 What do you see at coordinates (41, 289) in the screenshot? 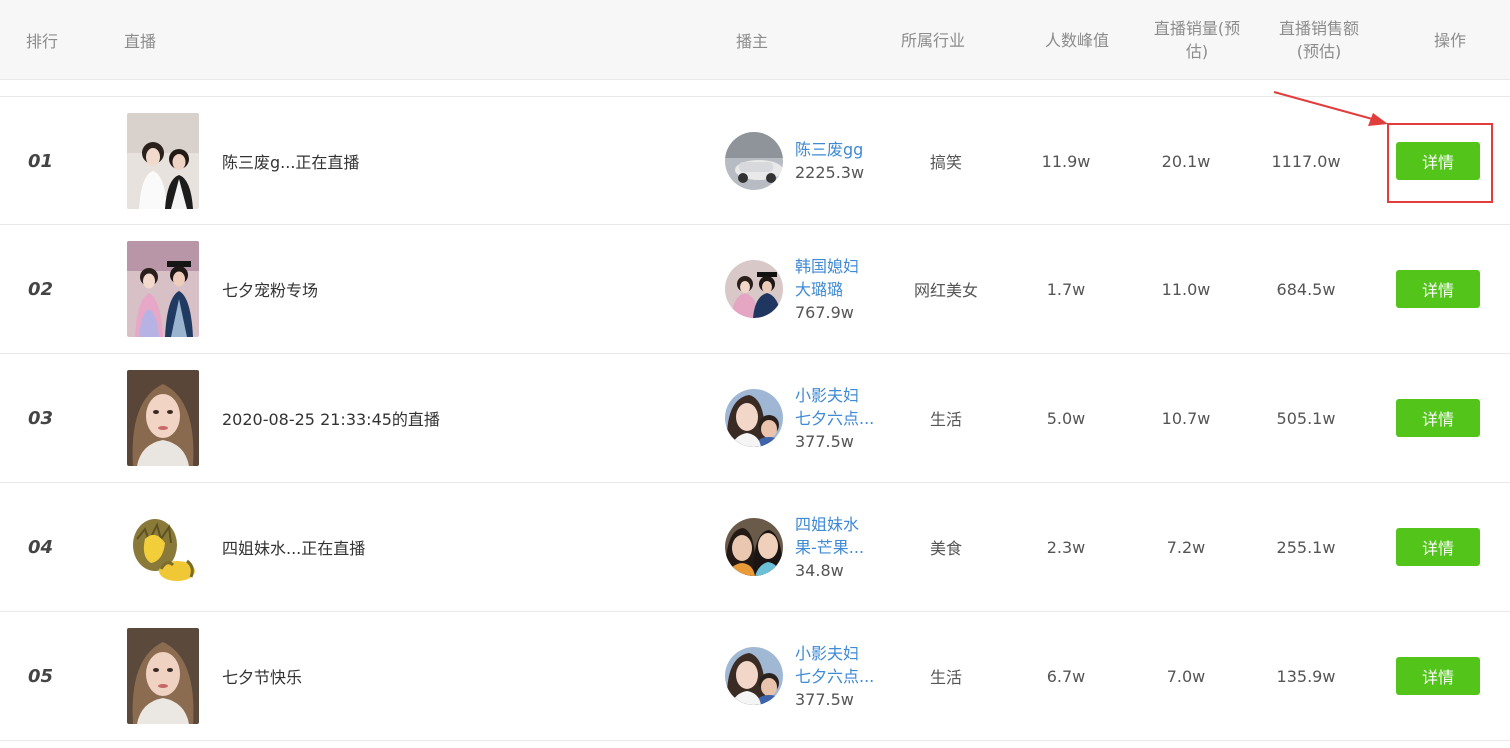
I see `rank-number: 02` at bounding box center [41, 289].